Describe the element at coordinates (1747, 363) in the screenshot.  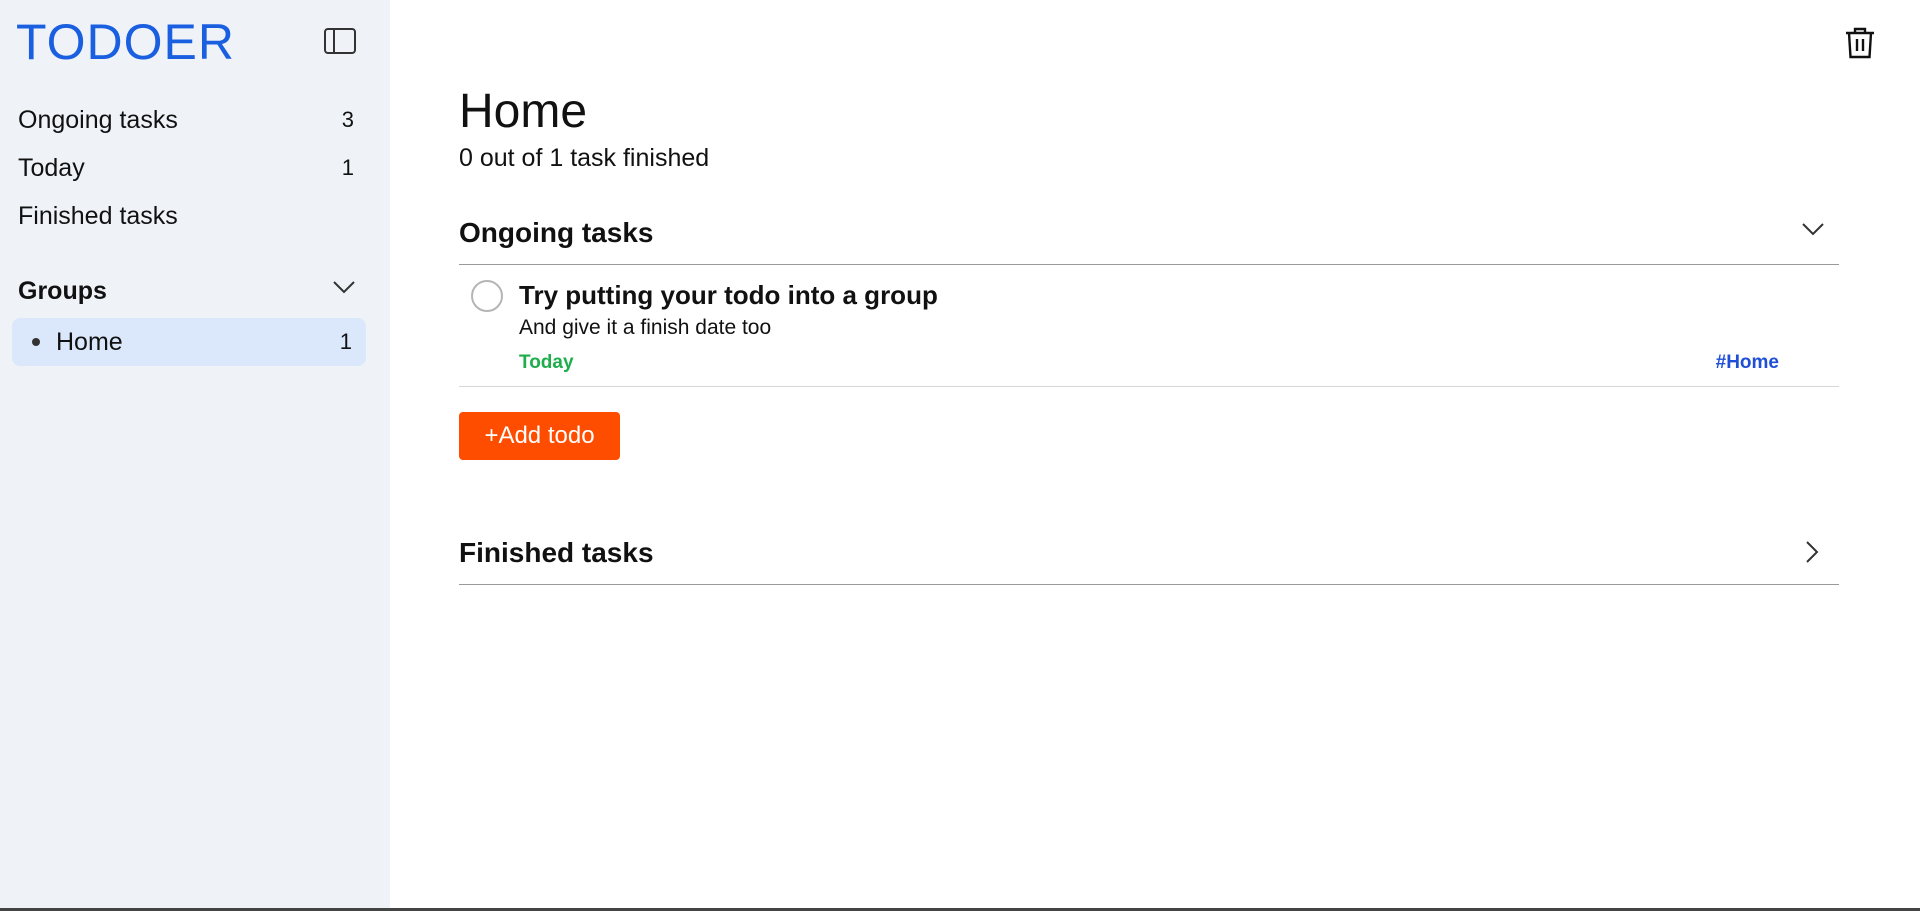
I see `todo-group-tag: #Home` at that location.